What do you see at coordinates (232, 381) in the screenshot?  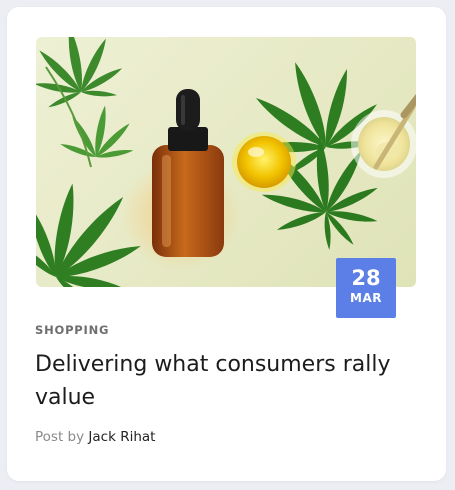 I see `post-title: Delivering what consumers rally value` at bounding box center [232, 381].